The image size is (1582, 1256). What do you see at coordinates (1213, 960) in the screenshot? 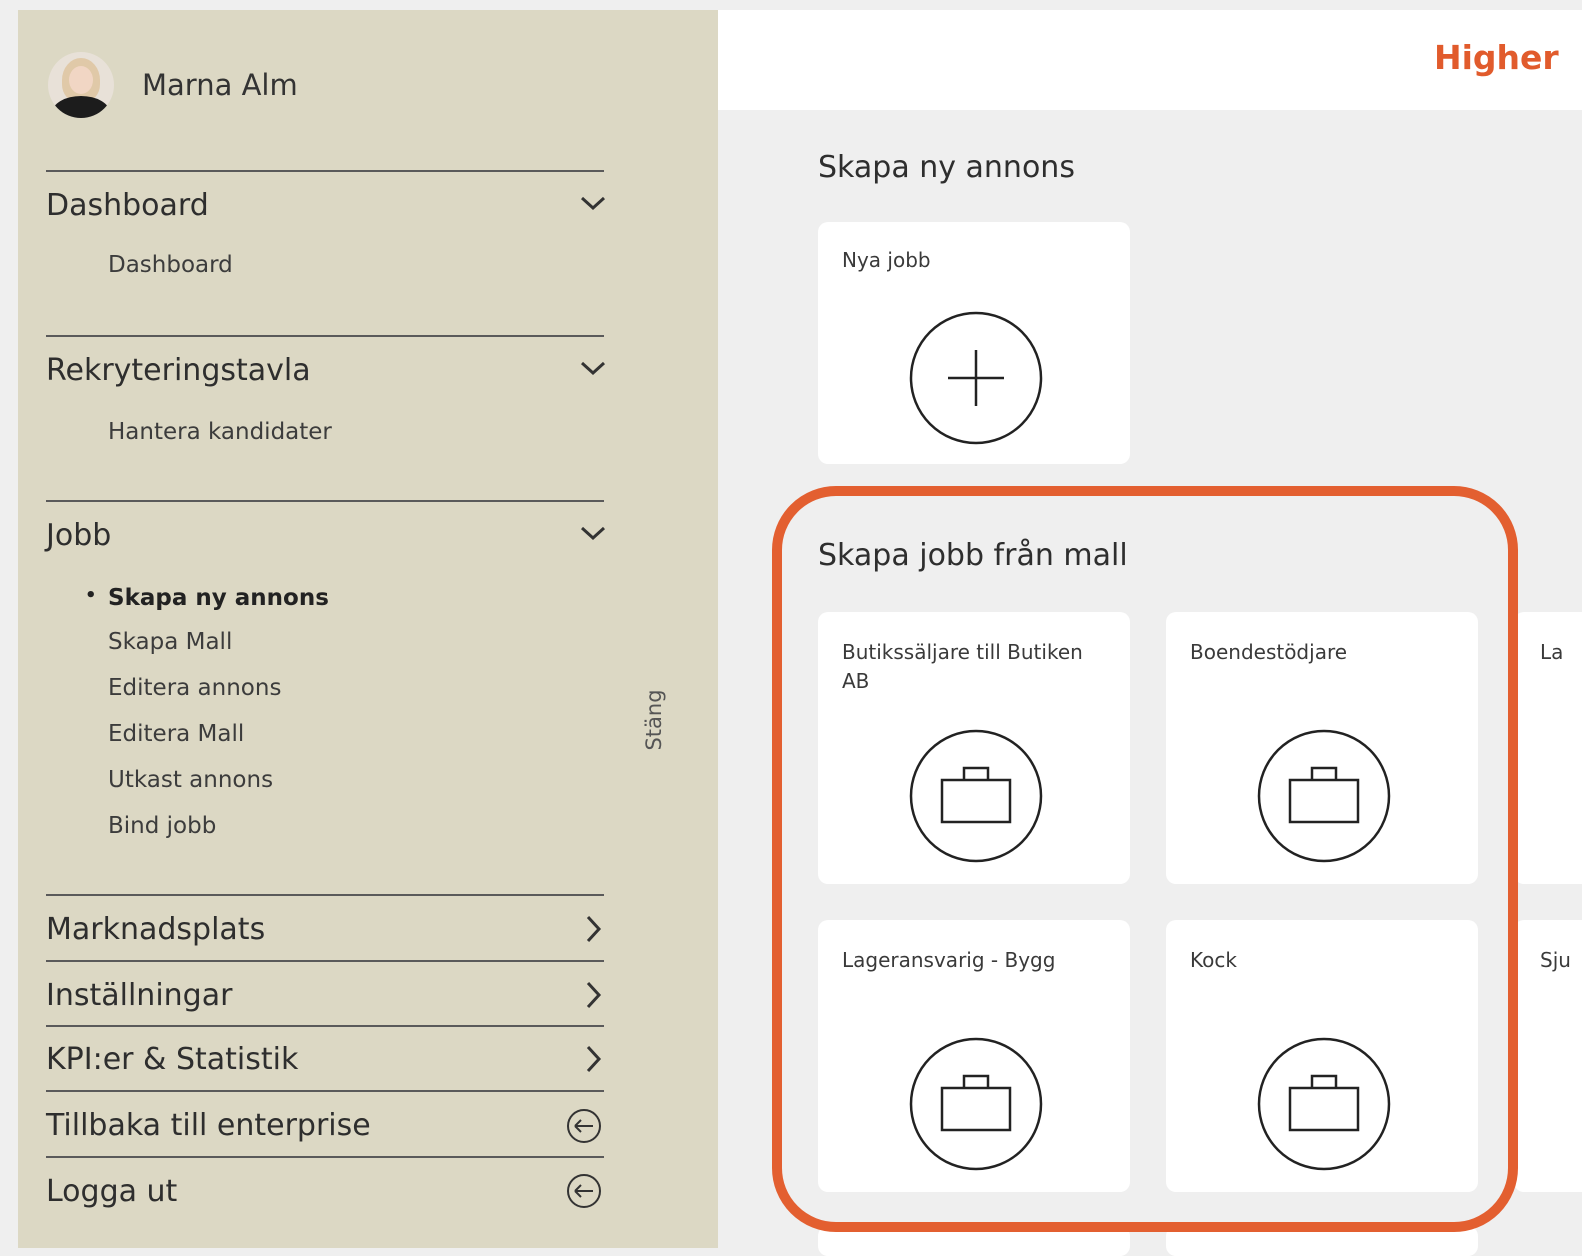
I see `card-label: Kock` at bounding box center [1213, 960].